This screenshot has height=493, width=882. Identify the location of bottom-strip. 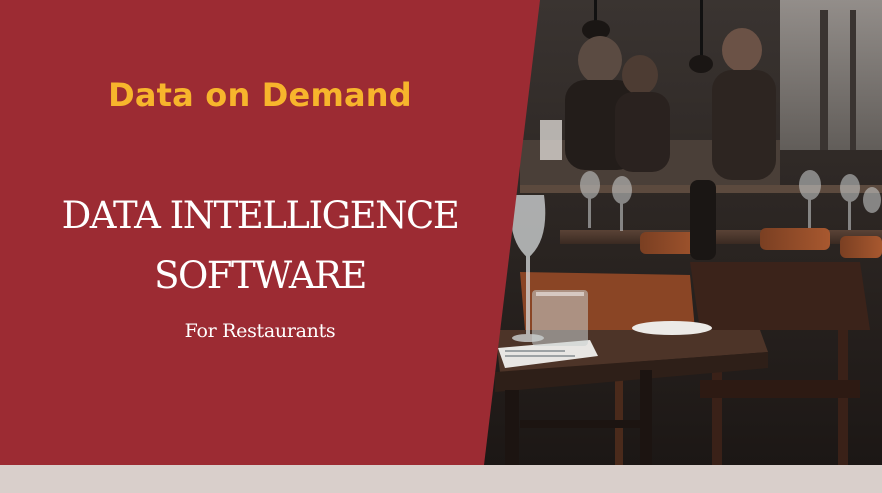
(441, 479).